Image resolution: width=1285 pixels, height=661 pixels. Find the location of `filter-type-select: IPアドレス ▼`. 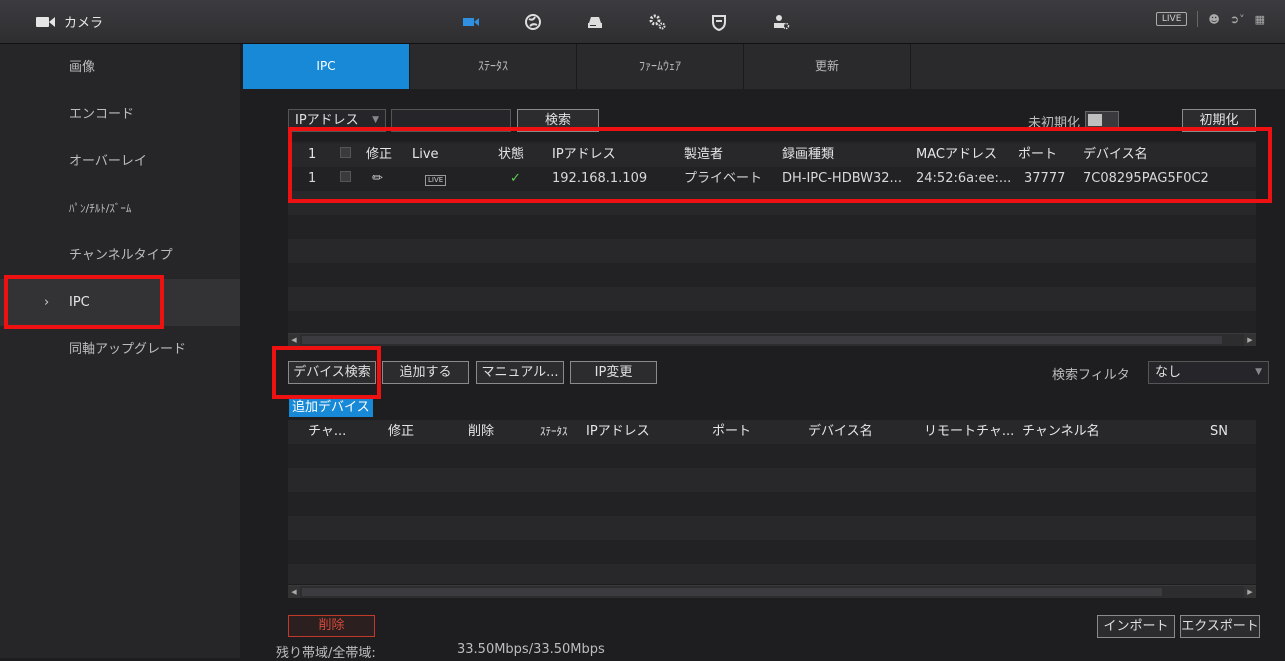

filter-type-select: IPアドレス ▼ is located at coordinates (337, 120).